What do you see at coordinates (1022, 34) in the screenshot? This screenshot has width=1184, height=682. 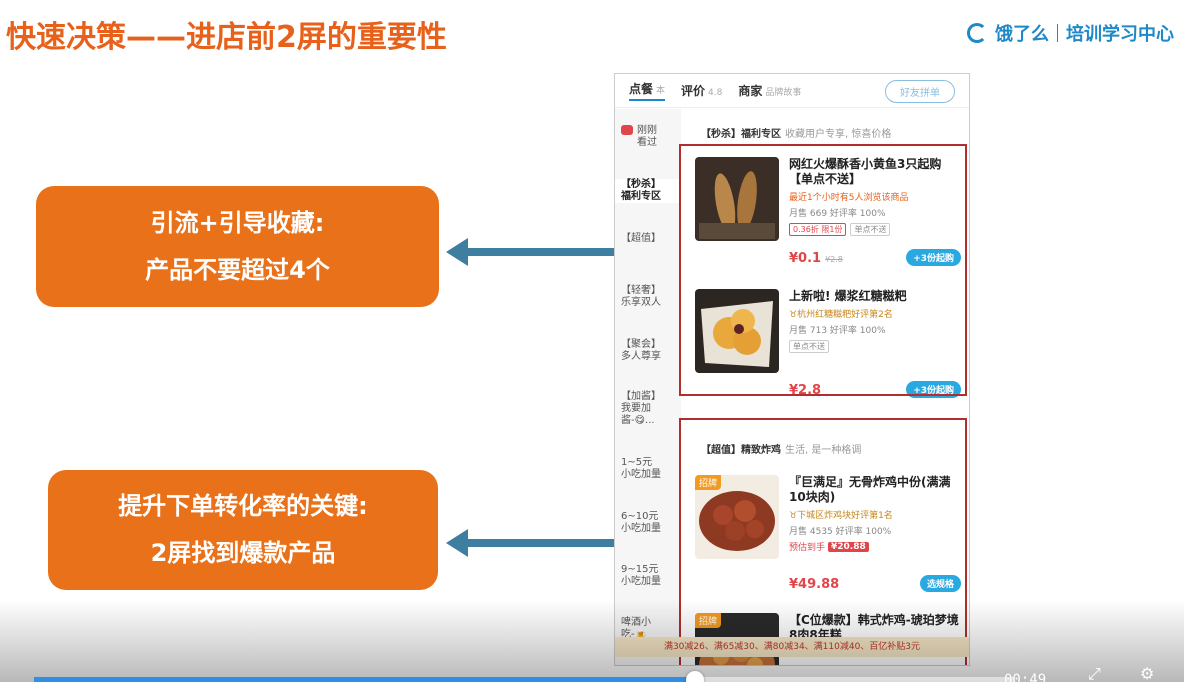 I see `brand-name: 饿了么` at bounding box center [1022, 34].